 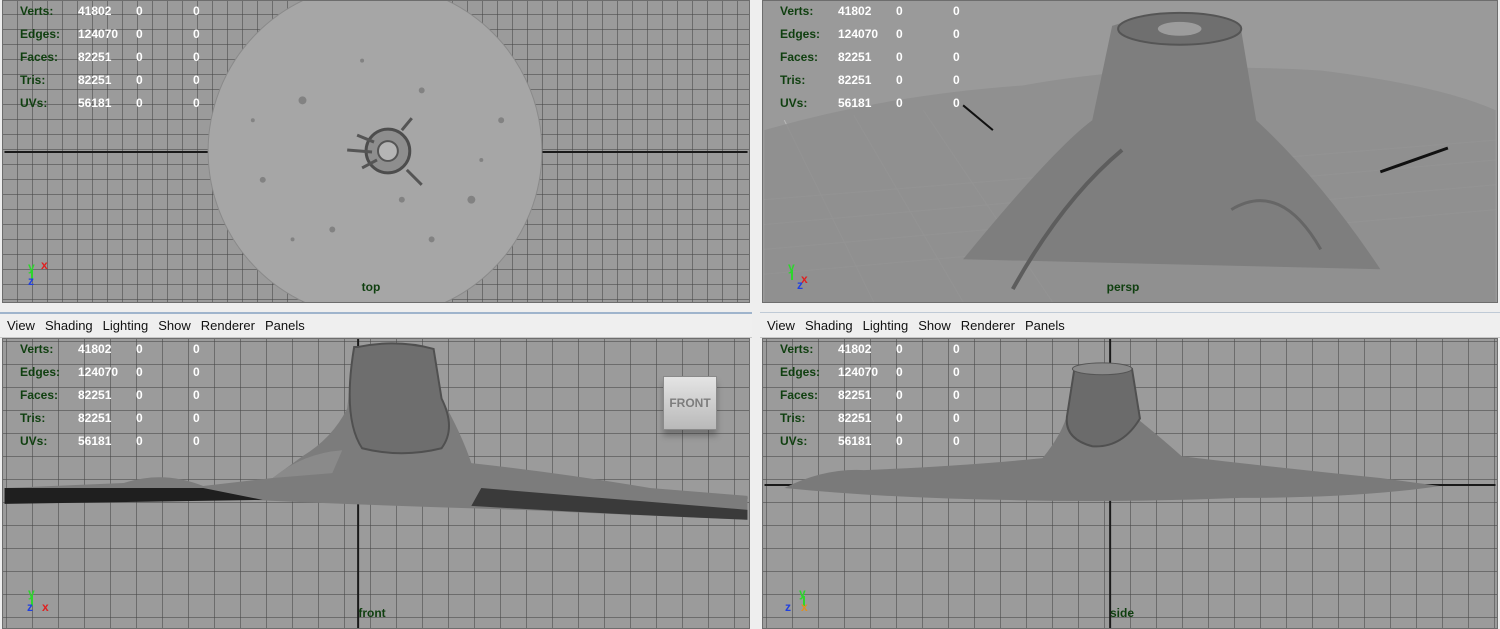 What do you see at coordinates (38, 600) in the screenshot?
I see `axis-gizmo-icon: y z x` at bounding box center [38, 600].